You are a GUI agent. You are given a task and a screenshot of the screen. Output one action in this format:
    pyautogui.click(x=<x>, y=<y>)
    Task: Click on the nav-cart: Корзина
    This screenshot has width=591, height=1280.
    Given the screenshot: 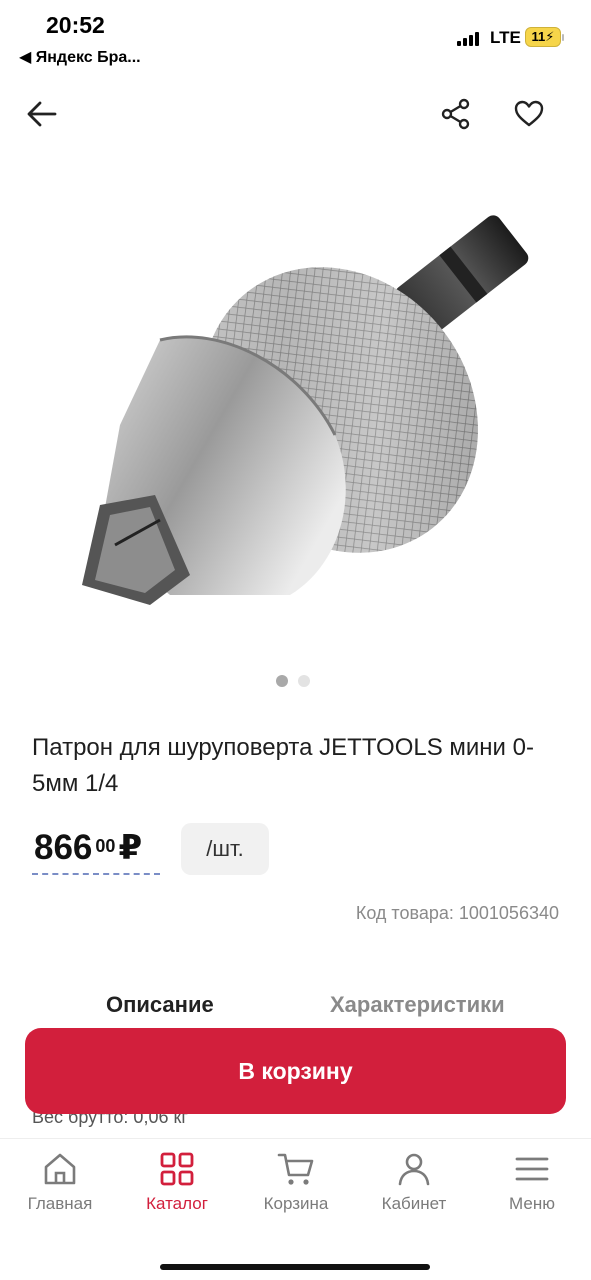 What is the action you would take?
    pyautogui.click(x=296, y=1182)
    